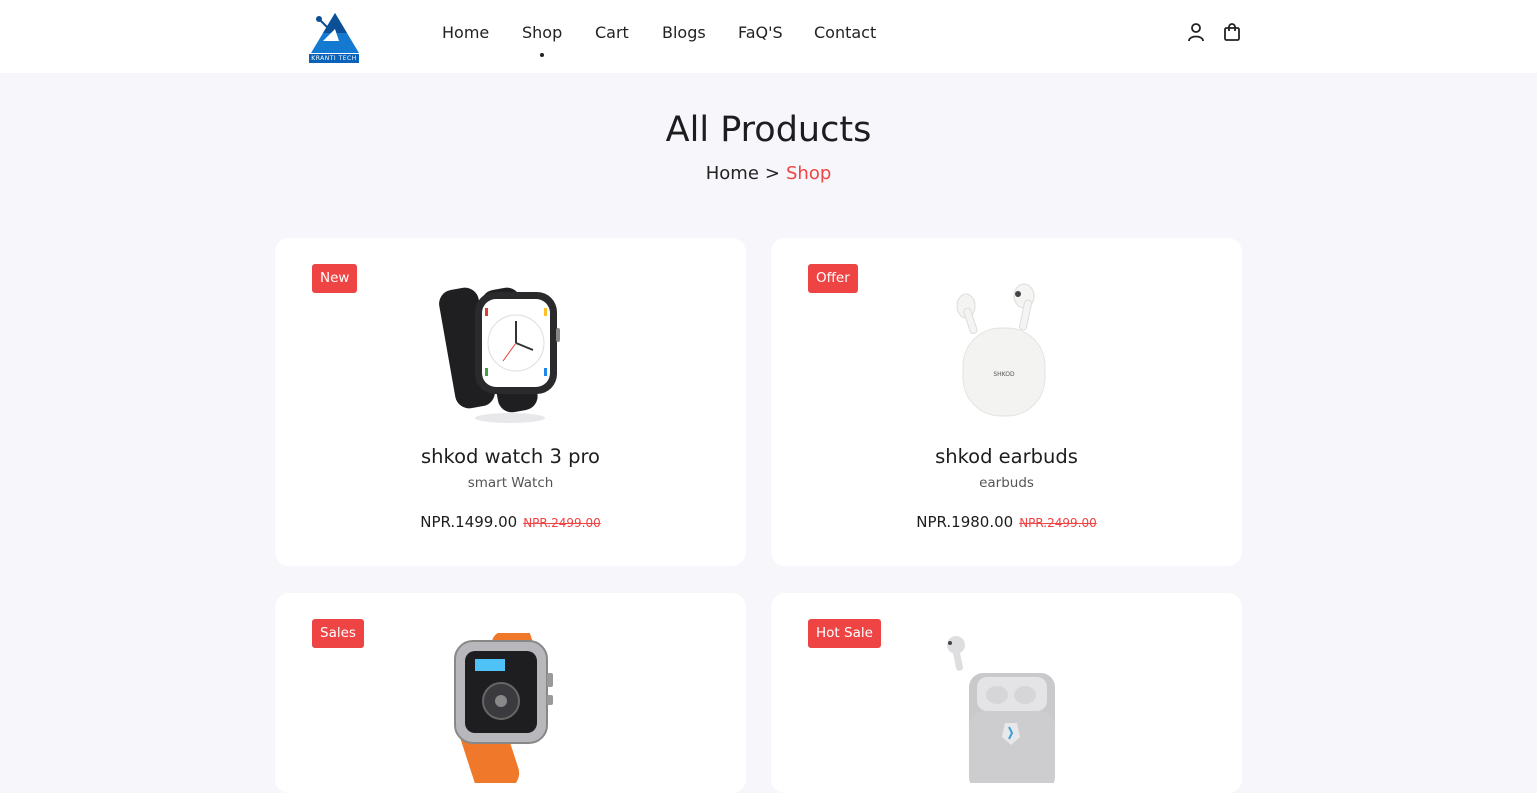 Image resolution: width=1537 pixels, height=793 pixels. What do you see at coordinates (503, 708) in the screenshot?
I see `sports-smartwatch-image` at bounding box center [503, 708].